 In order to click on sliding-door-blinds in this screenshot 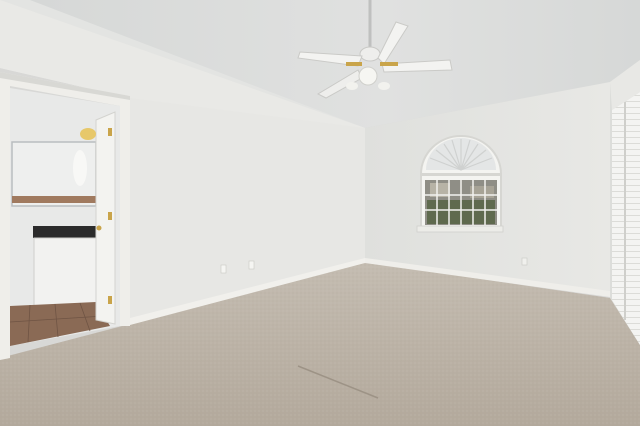, I will do `click(625, 202)`.